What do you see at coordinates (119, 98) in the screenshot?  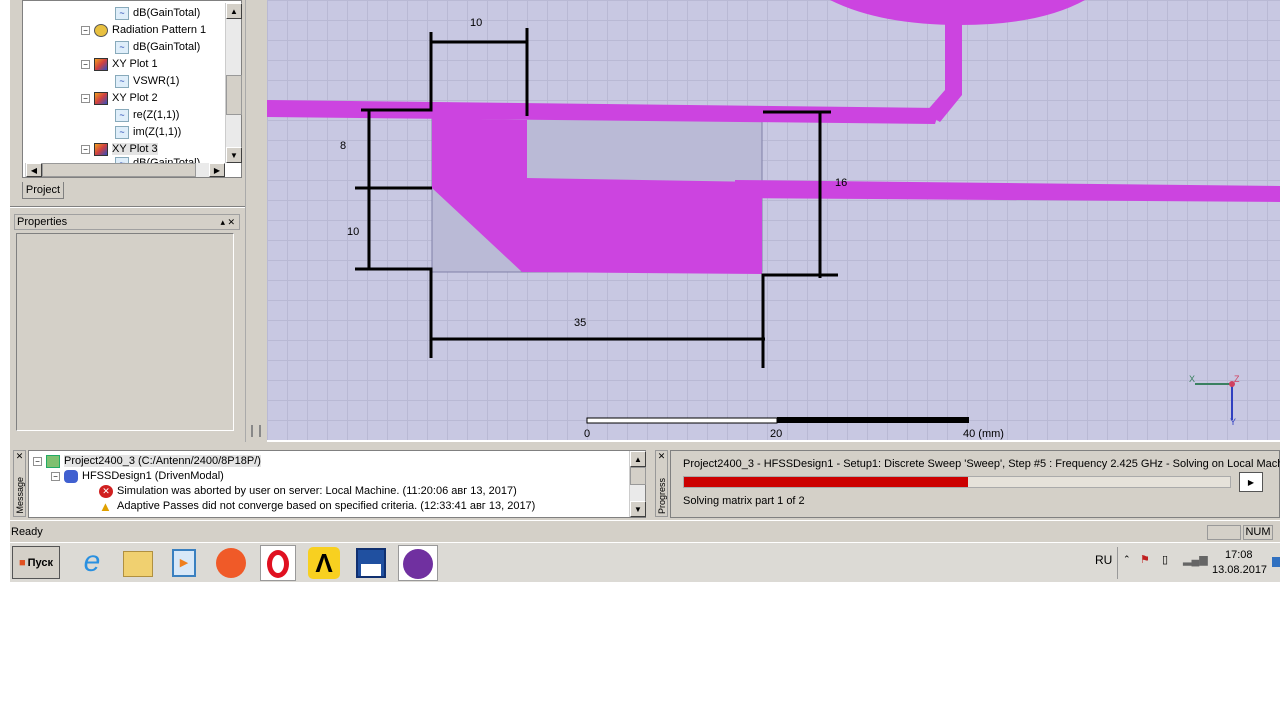 I see `tree-item: − XY Plot 2` at bounding box center [119, 98].